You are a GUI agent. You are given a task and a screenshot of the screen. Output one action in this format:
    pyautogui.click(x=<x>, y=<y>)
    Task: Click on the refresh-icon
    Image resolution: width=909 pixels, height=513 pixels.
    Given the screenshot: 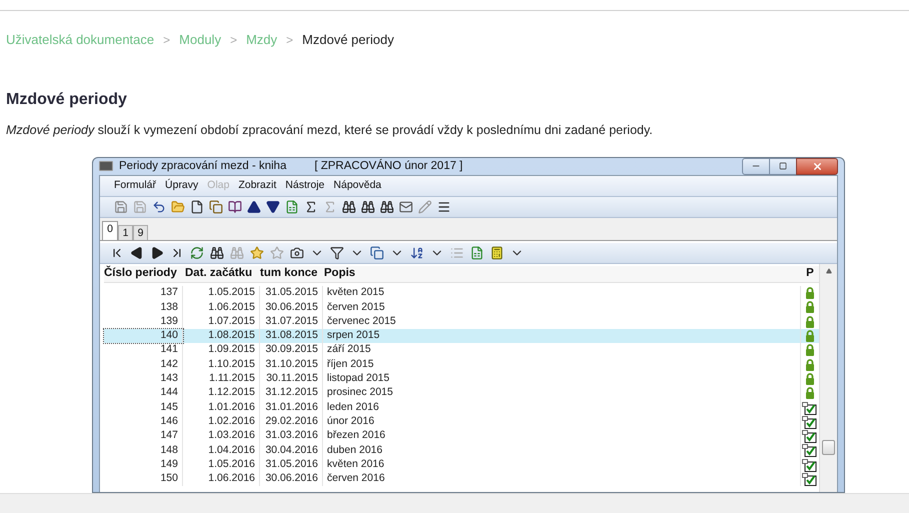 What is the action you would take?
    pyautogui.click(x=197, y=253)
    